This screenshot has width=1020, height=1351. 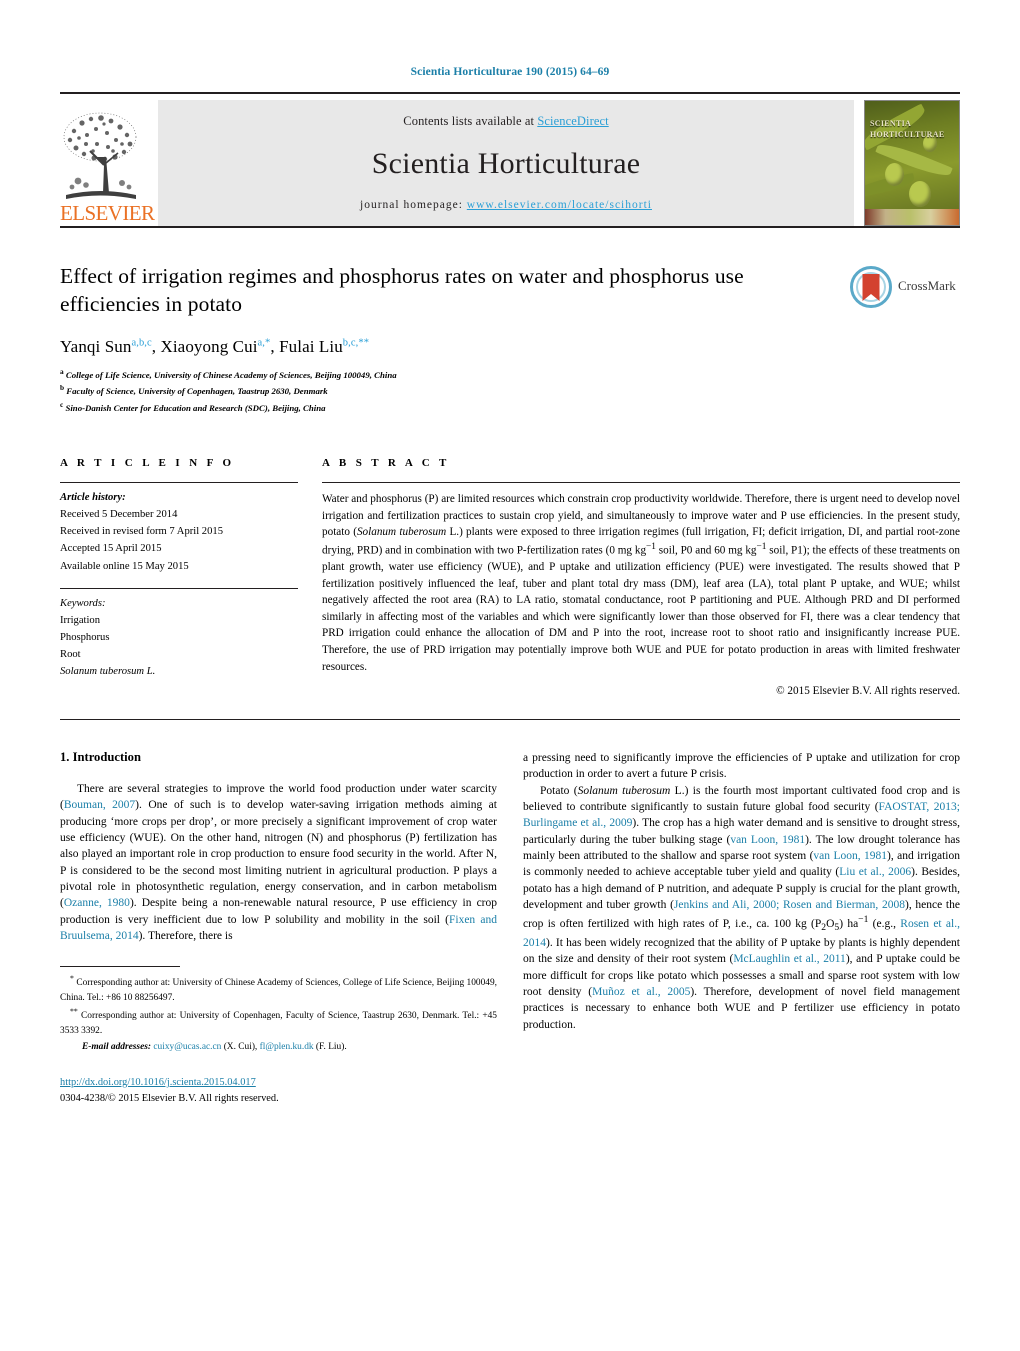 I want to click on crossmark-icon, so click(x=871, y=287).